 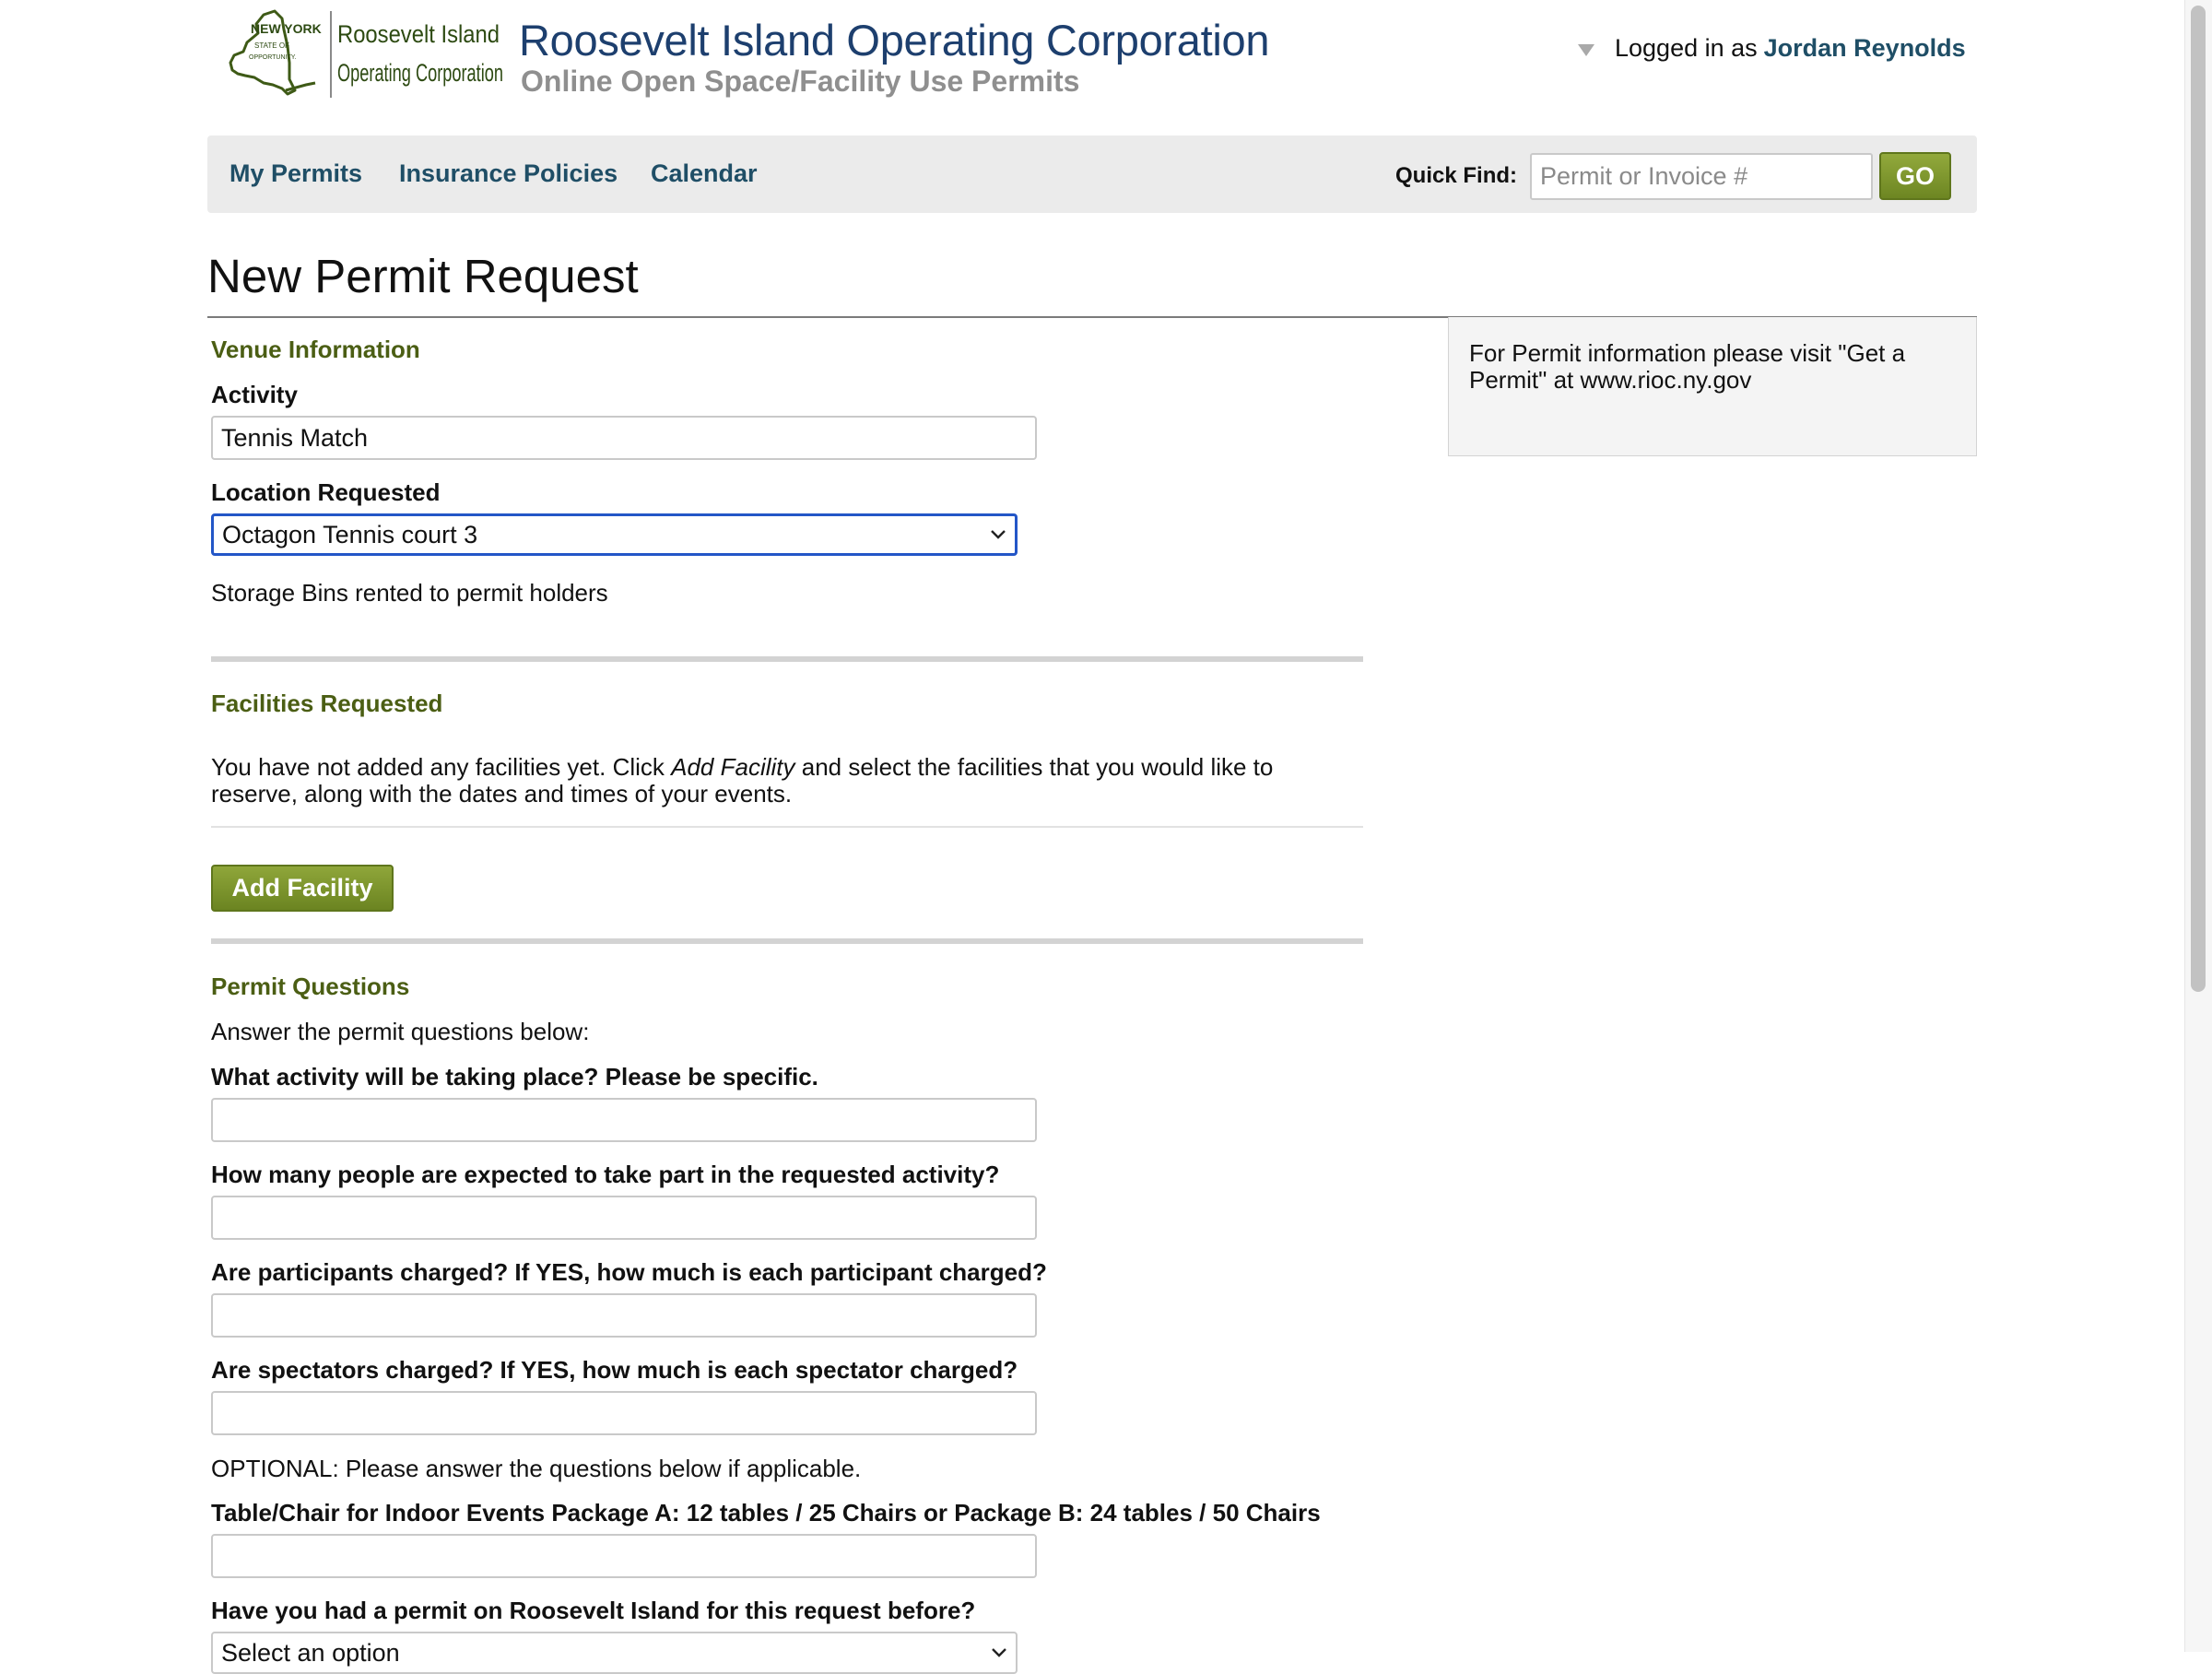 I want to click on svg-text: STATE OF, so click(x=271, y=46).